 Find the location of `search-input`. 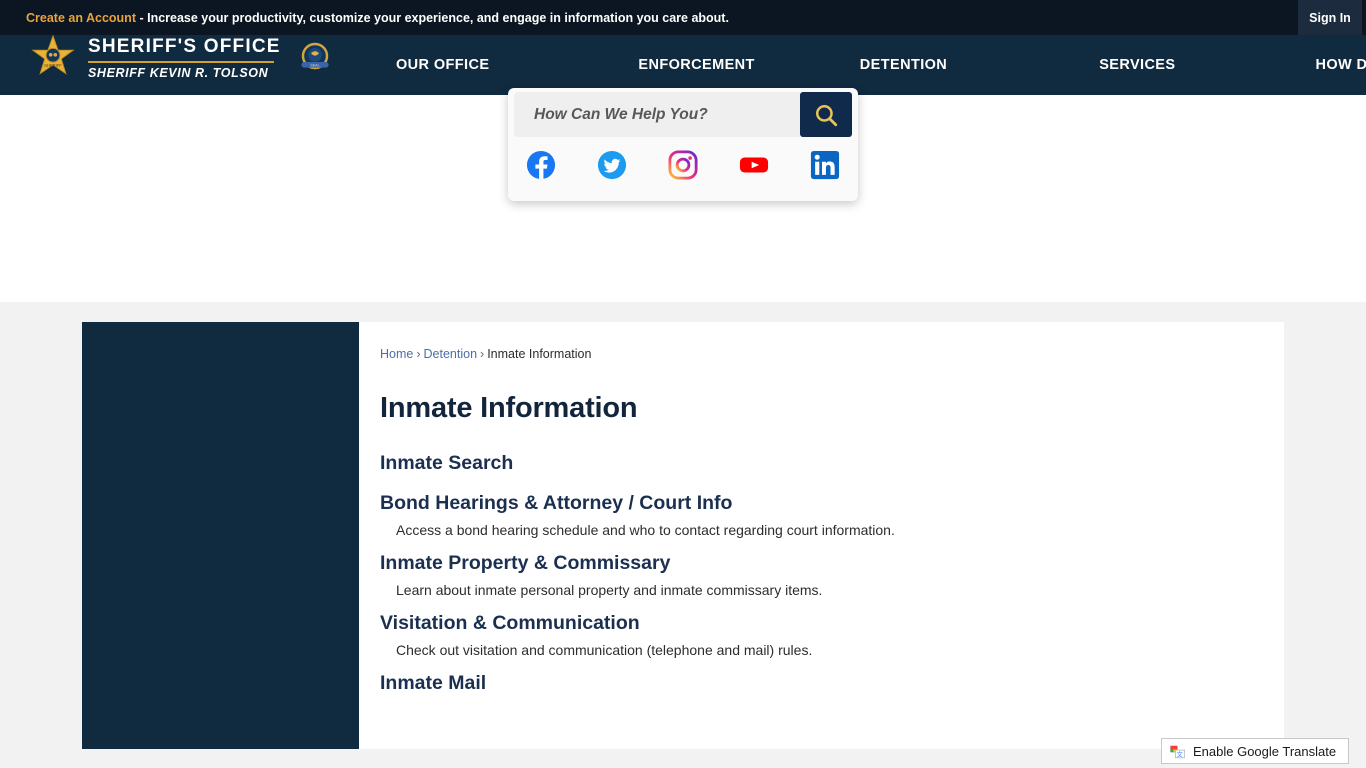

search-input is located at coordinates (657, 114).